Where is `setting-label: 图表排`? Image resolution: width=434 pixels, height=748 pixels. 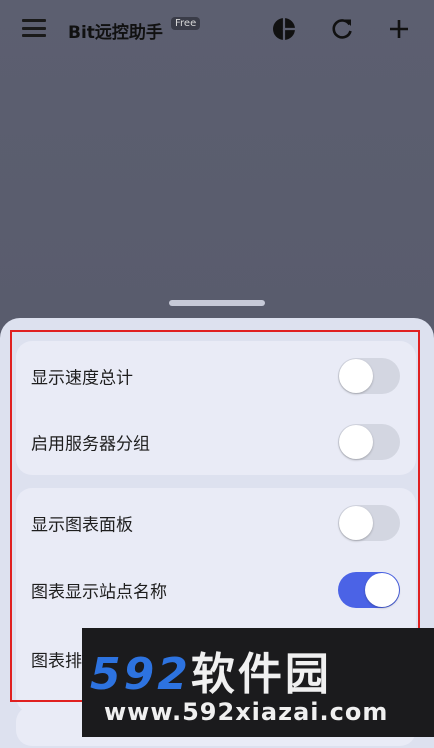
setting-label: 图表排 is located at coordinates (56, 661).